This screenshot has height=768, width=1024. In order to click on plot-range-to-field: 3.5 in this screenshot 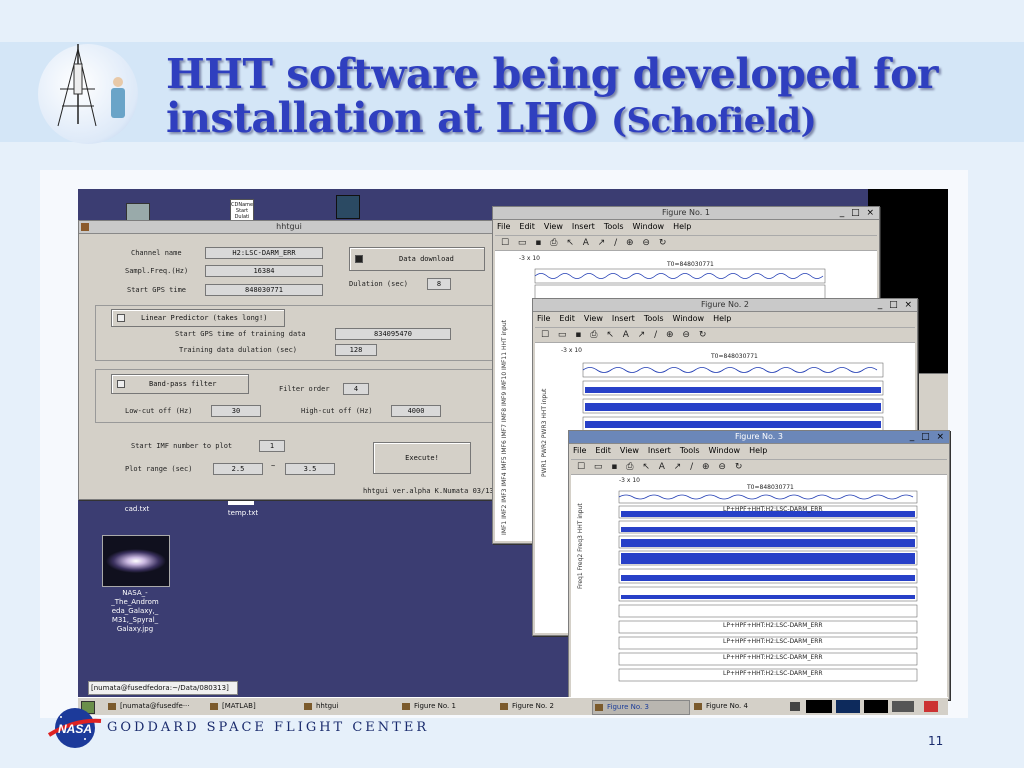, I will do `click(310, 469)`.